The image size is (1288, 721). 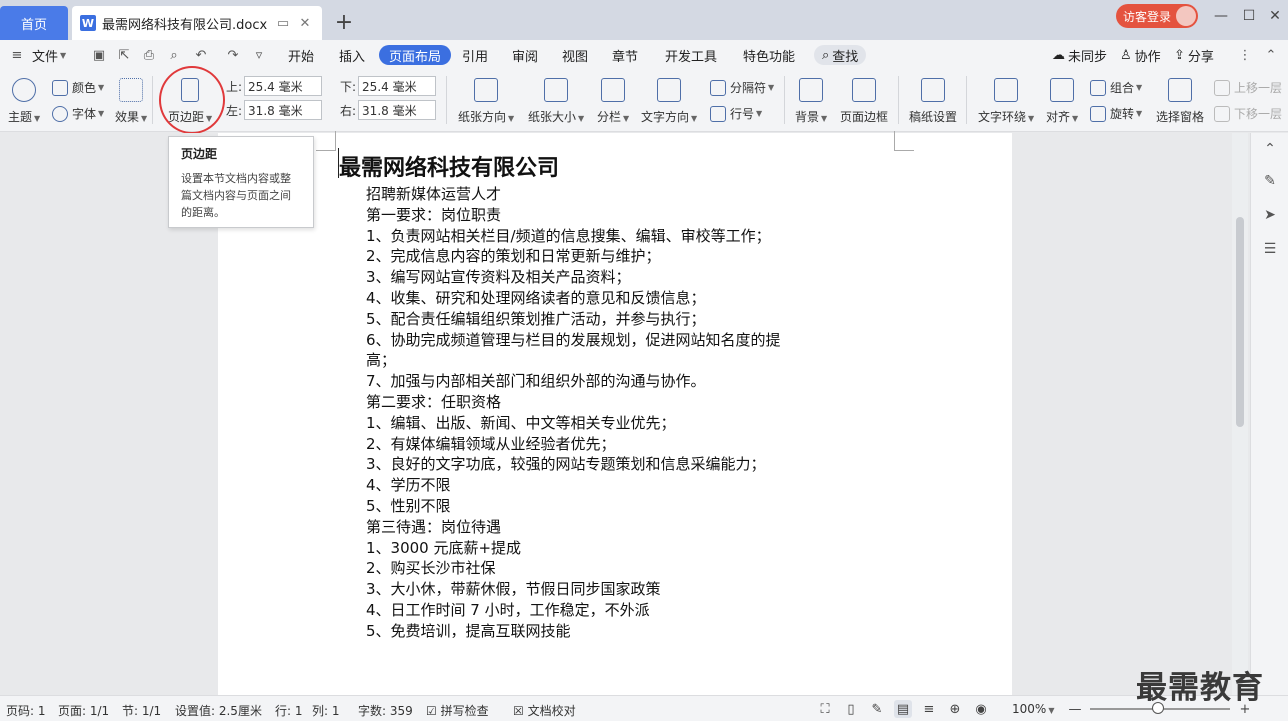 What do you see at coordinates (601, 548) in the screenshot?
I see `document-line: 1、3000 元底薪+提成` at bounding box center [601, 548].